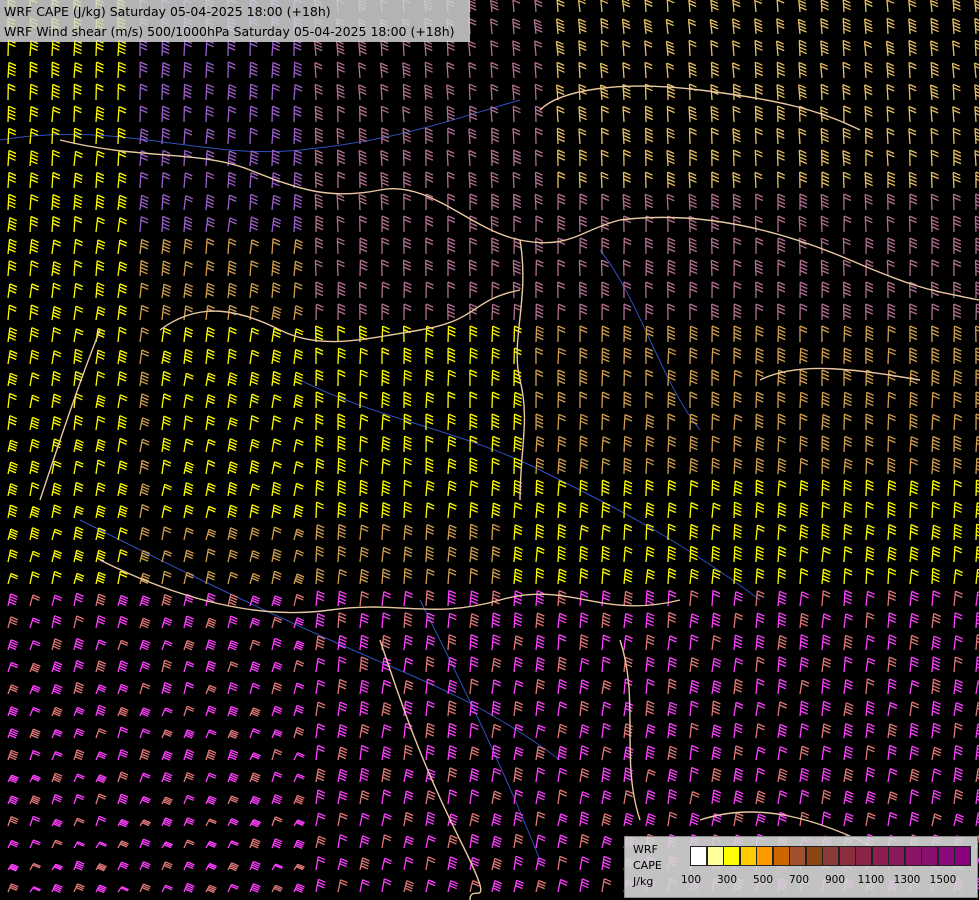 The width and height of the screenshot is (979, 900). I want to click on legend-tick-label: 300, so click(727, 880).